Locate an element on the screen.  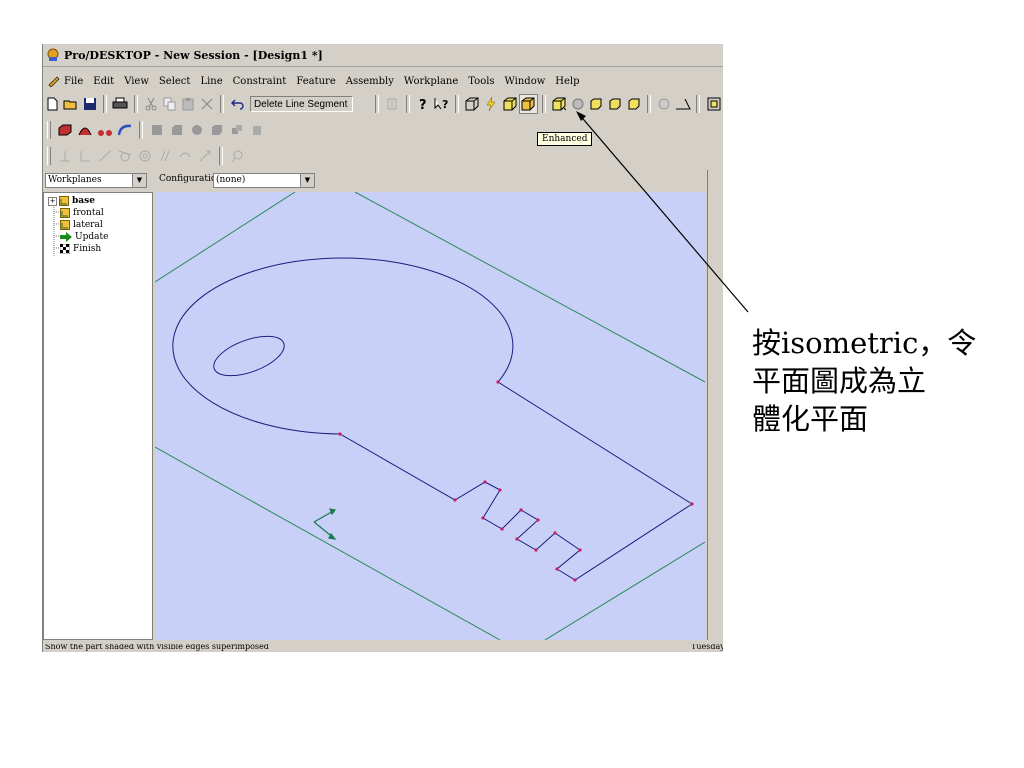
printer-icon is located at coordinates (120, 103).